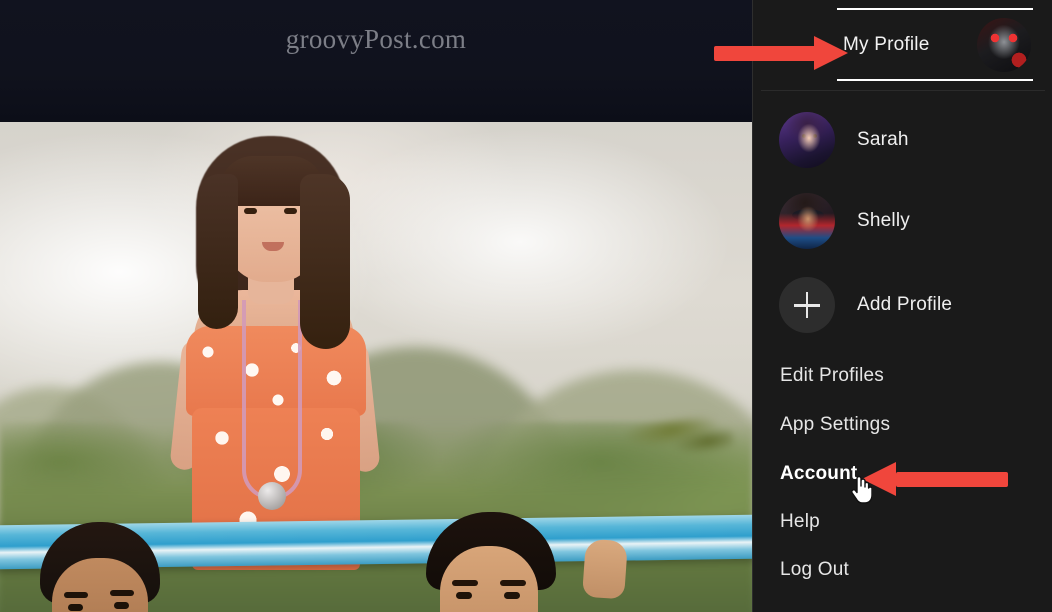  Describe the element at coordinates (325, 261) in the screenshot. I see `girl-hair-right` at that location.